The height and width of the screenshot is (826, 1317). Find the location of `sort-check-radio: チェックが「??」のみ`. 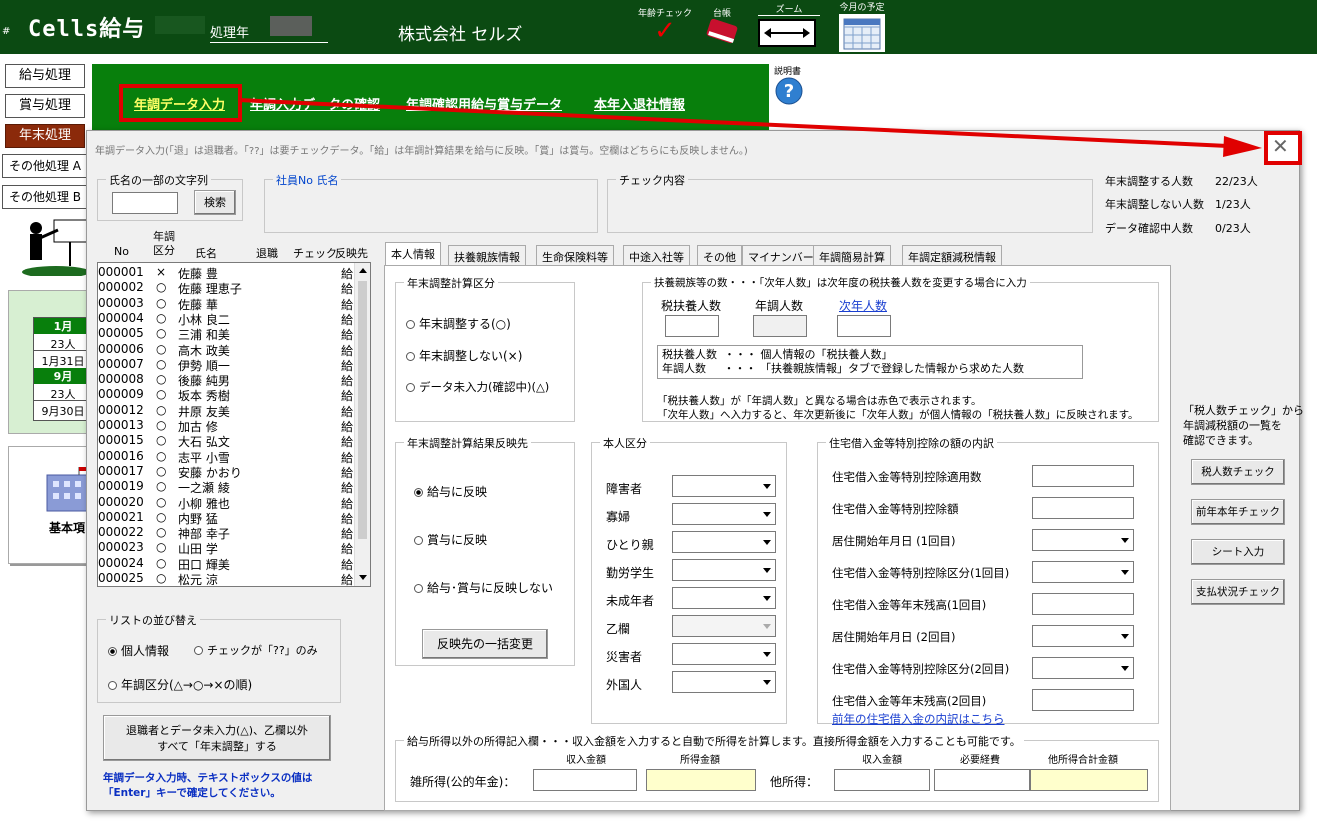

sort-check-radio: チェックが「??」のみ is located at coordinates (256, 650).